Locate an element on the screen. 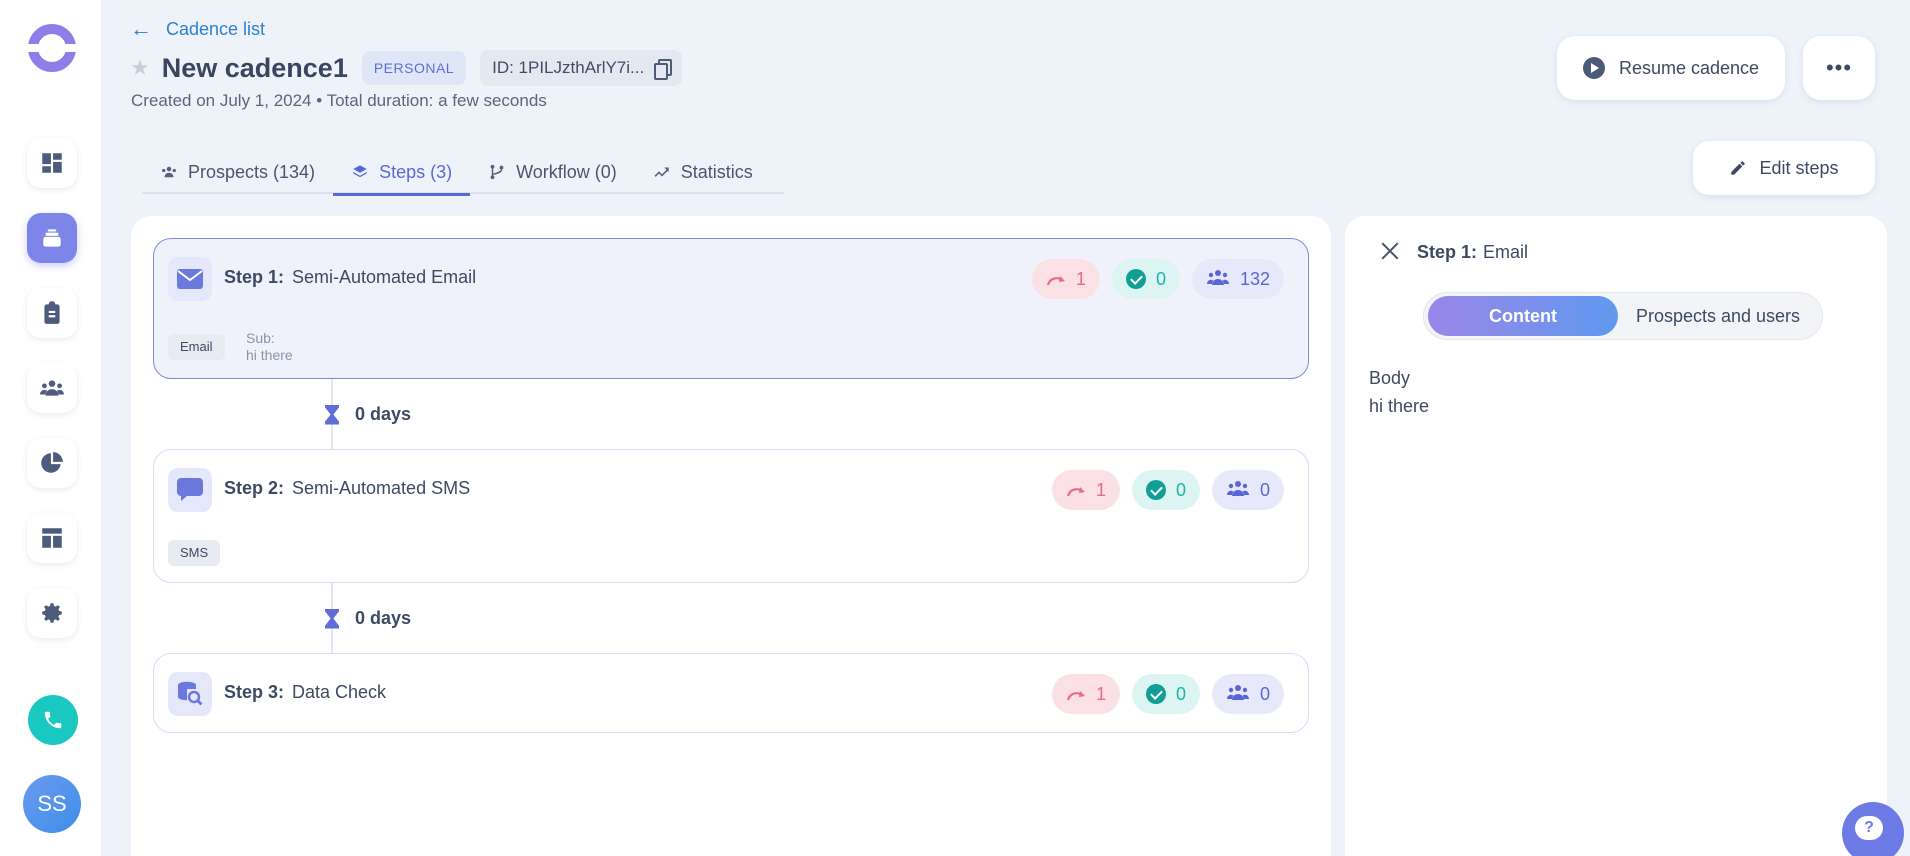  copy-icon is located at coordinates (663, 69).